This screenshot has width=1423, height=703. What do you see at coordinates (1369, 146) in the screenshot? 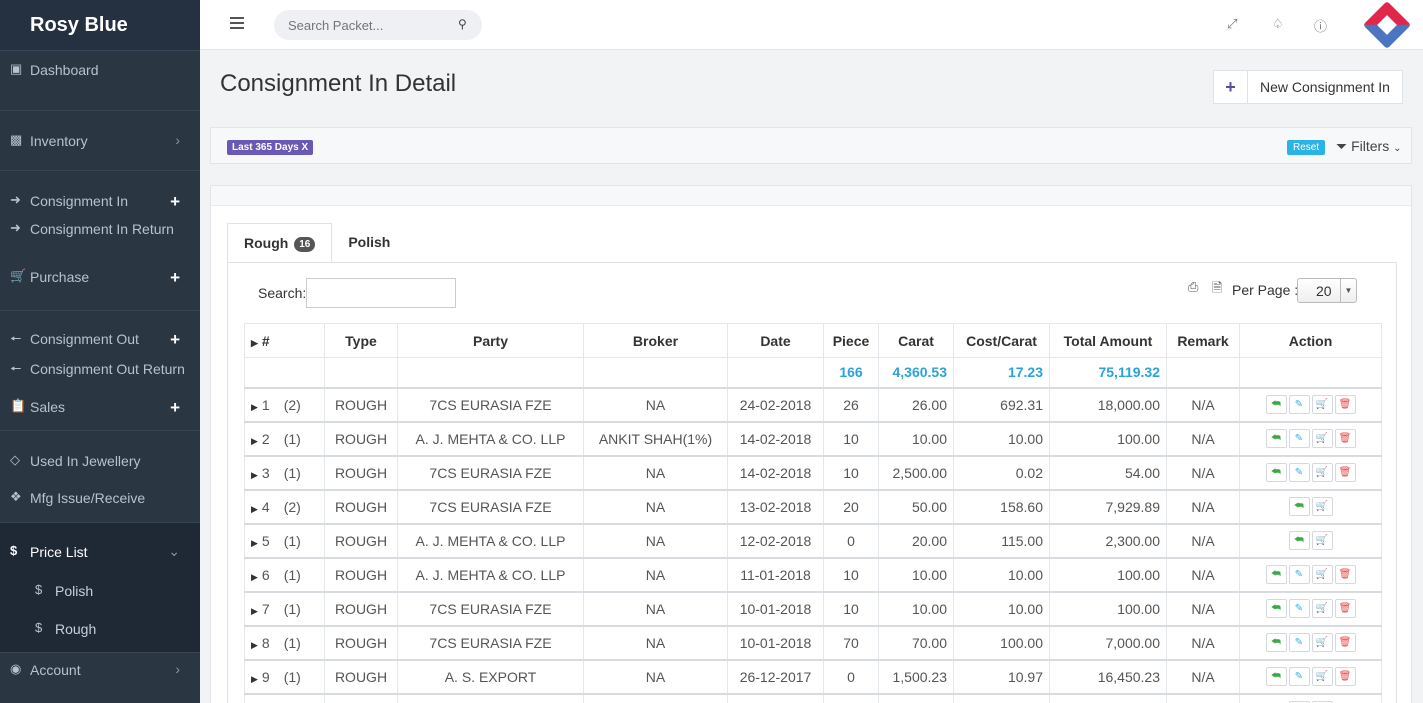
I see `filters-dropdown: ⏷ Filters ⌄` at bounding box center [1369, 146].